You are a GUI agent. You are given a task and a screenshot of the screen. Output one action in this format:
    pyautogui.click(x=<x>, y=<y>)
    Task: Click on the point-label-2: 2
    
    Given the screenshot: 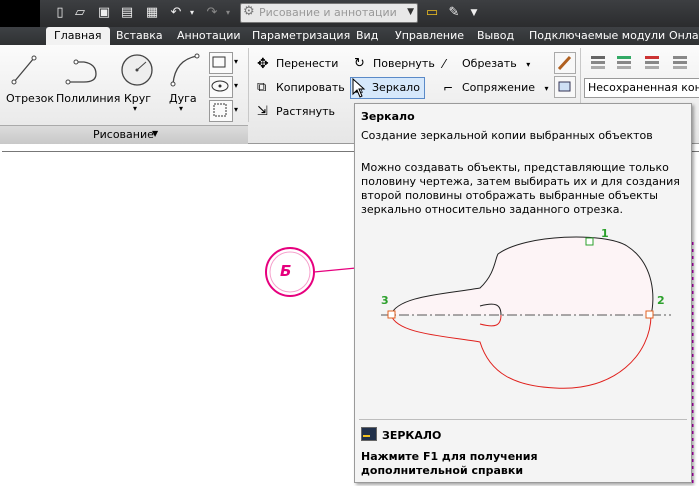 What is the action you would take?
    pyautogui.click(x=661, y=300)
    